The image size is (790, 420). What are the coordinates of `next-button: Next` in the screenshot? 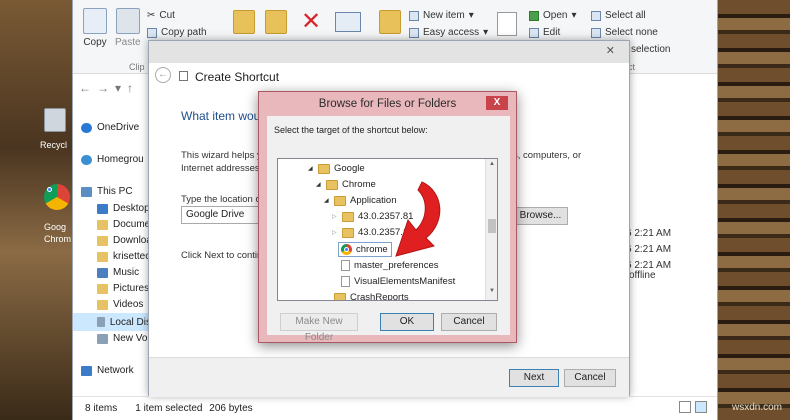 It's located at (534, 378).